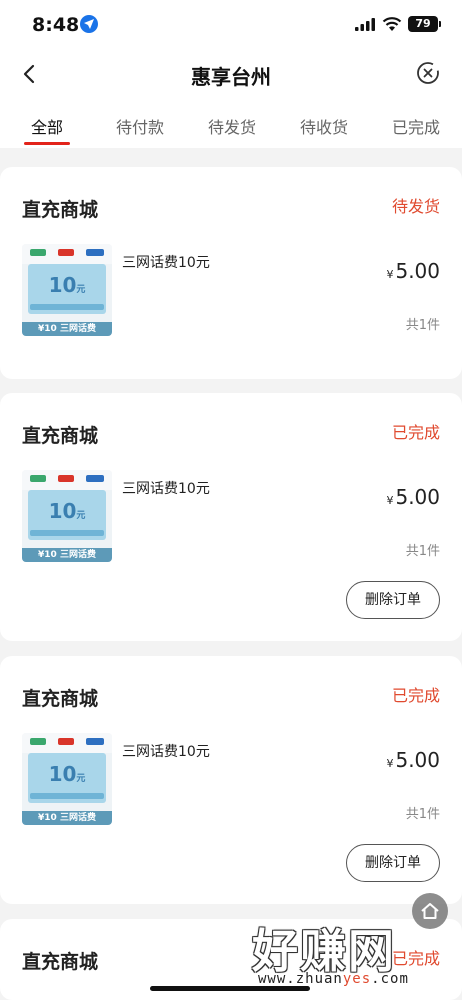 The width and height of the screenshot is (462, 1000). Describe the element at coordinates (231, 25) in the screenshot. I see `status-bar: 8:48 79` at that location.